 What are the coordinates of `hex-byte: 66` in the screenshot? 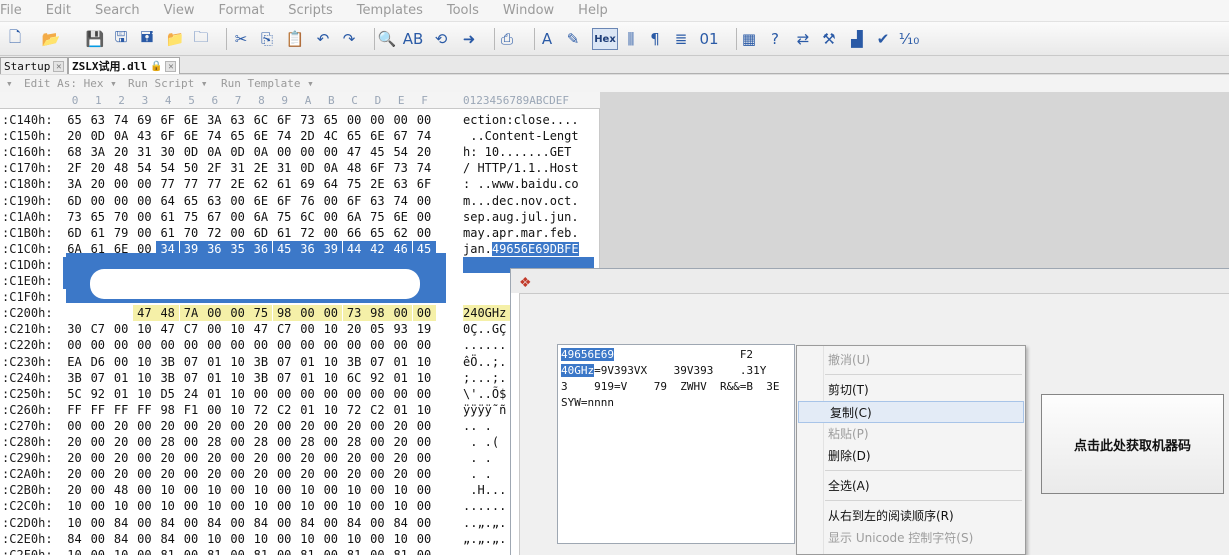 It's located at (354, 233).